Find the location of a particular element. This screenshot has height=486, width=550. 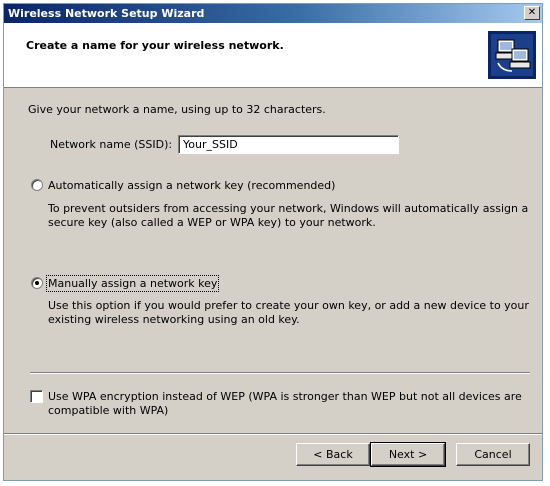

manual-key-label: Manually assign a network key is located at coordinates (132, 283).